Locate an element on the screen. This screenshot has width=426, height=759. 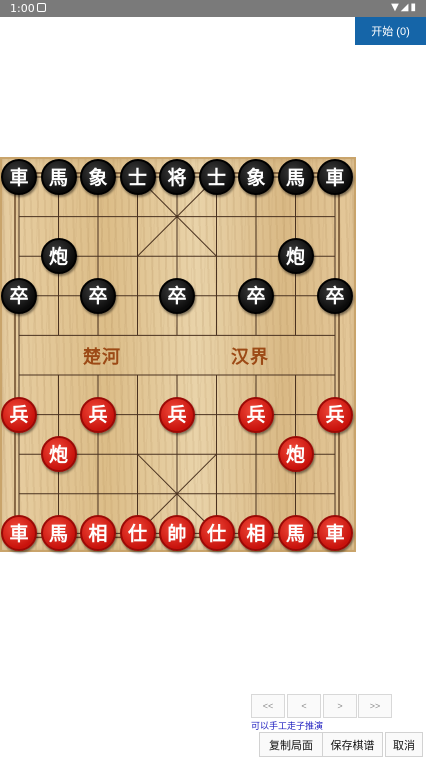
status-time: 1:00 is located at coordinates (22, 8).